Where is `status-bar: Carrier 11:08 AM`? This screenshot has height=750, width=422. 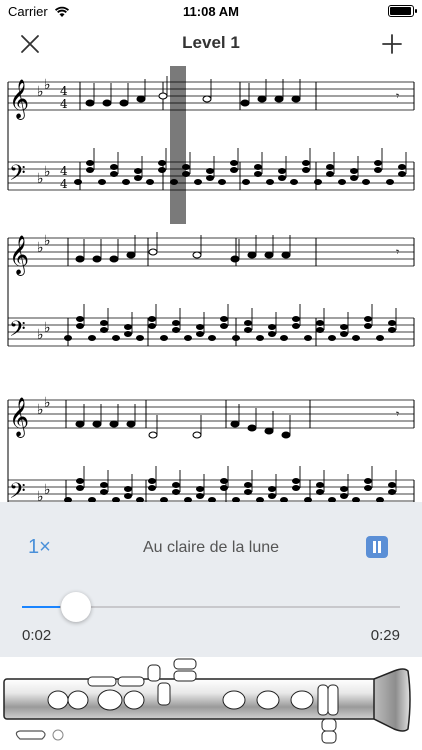
status-bar: Carrier 11:08 AM is located at coordinates (211, 12).